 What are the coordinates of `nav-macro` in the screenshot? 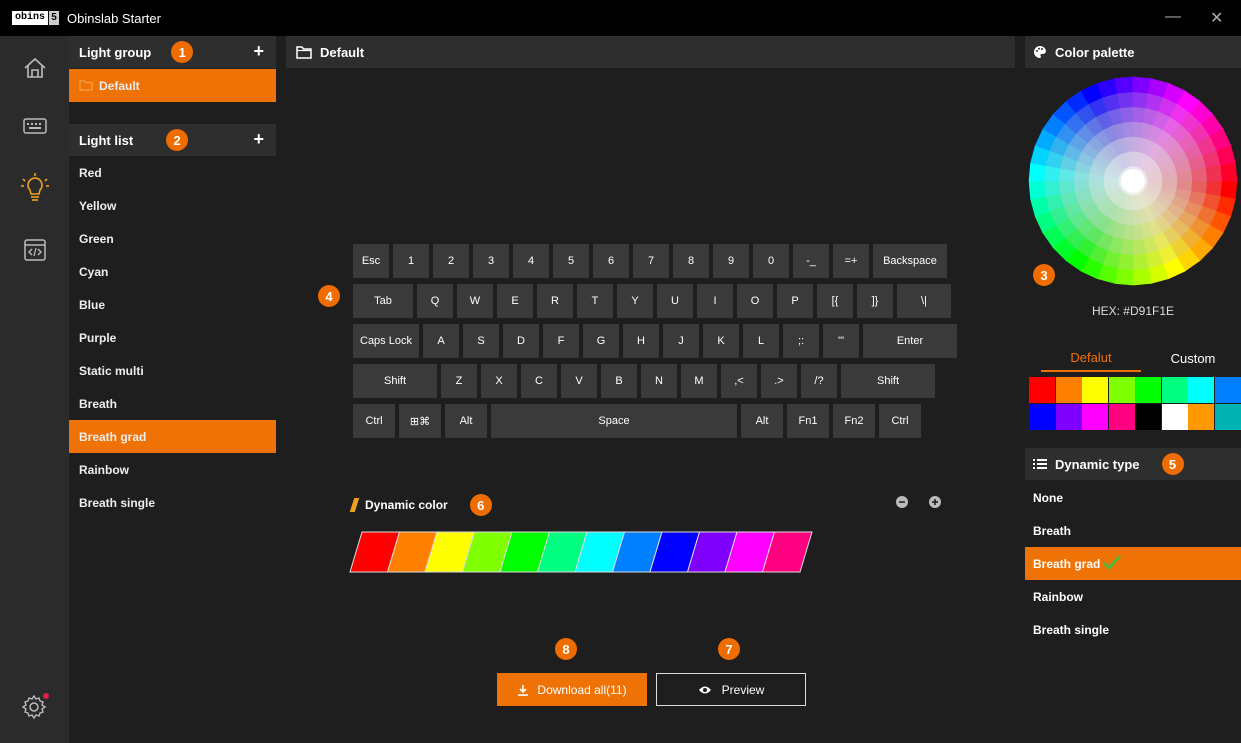 It's located at (34, 250).